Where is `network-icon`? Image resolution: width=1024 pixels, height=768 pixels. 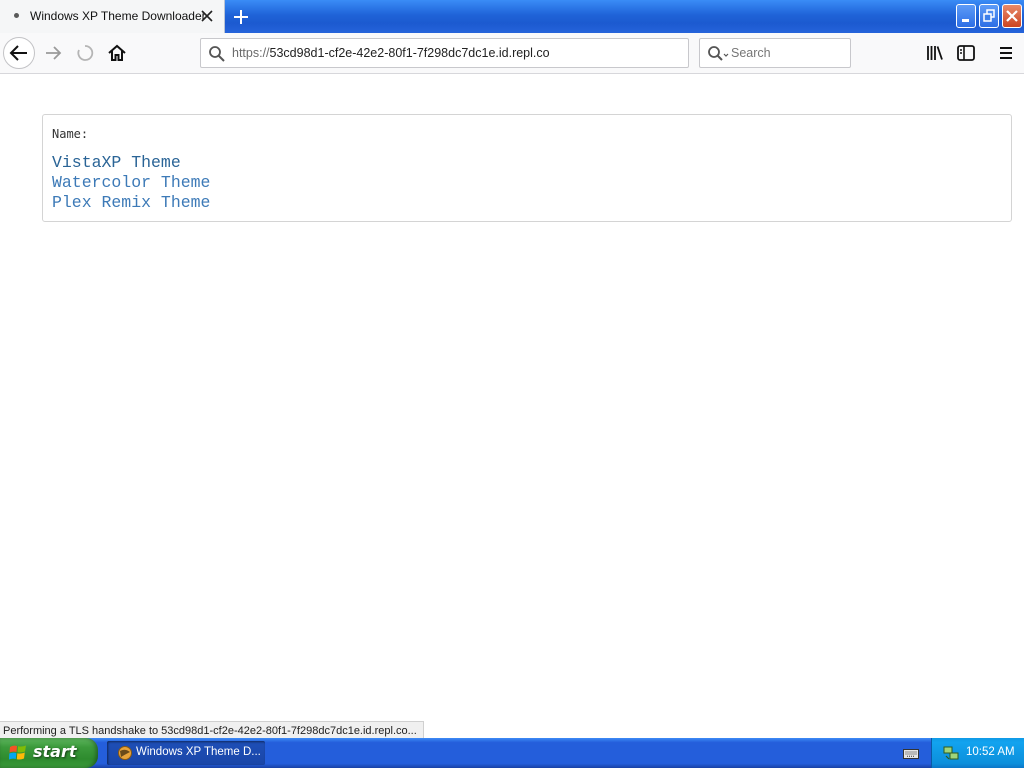 network-icon is located at coordinates (951, 753).